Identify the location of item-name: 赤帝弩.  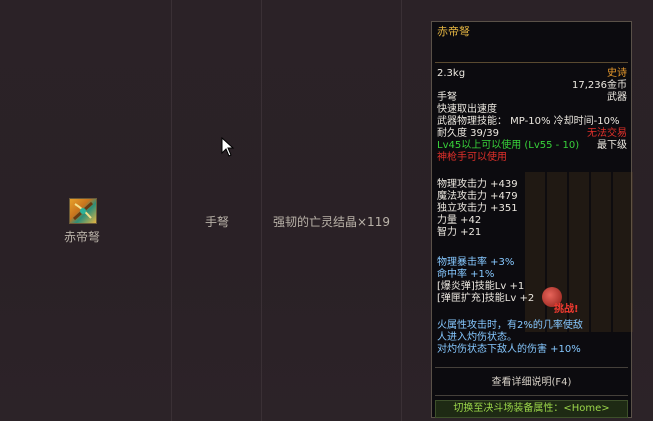
(82, 236).